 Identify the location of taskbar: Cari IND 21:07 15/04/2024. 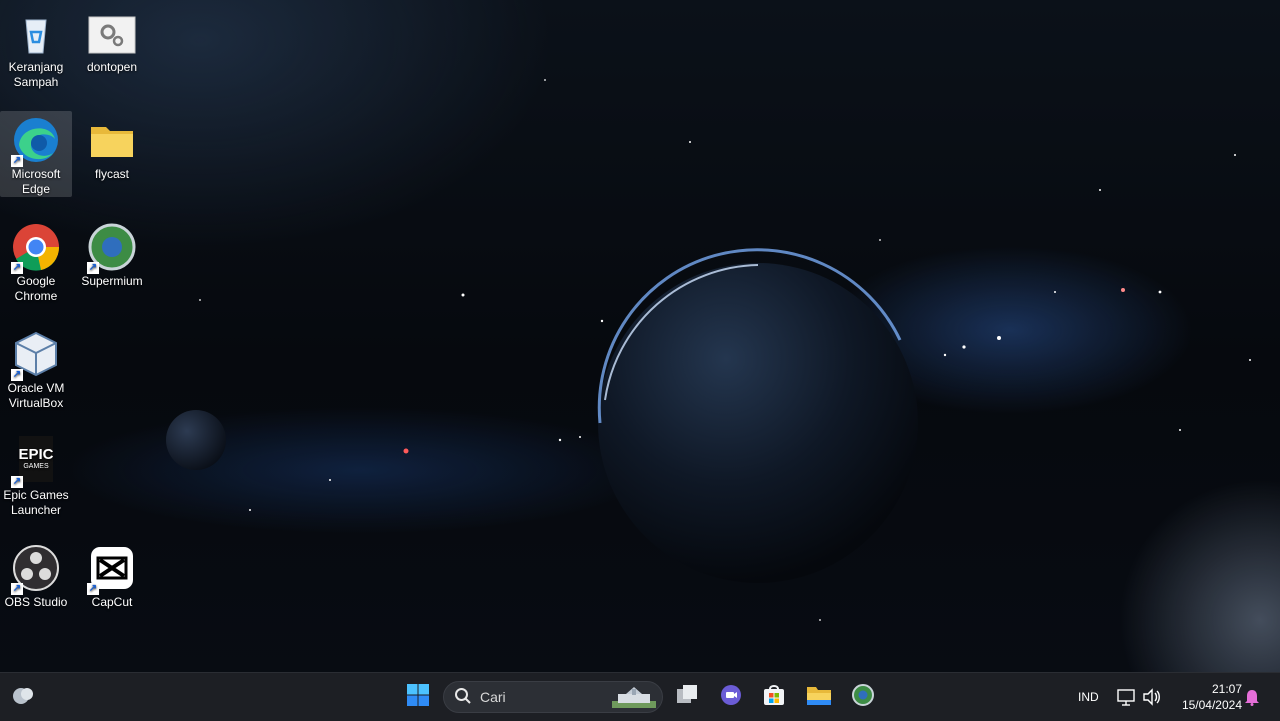
(640, 696).